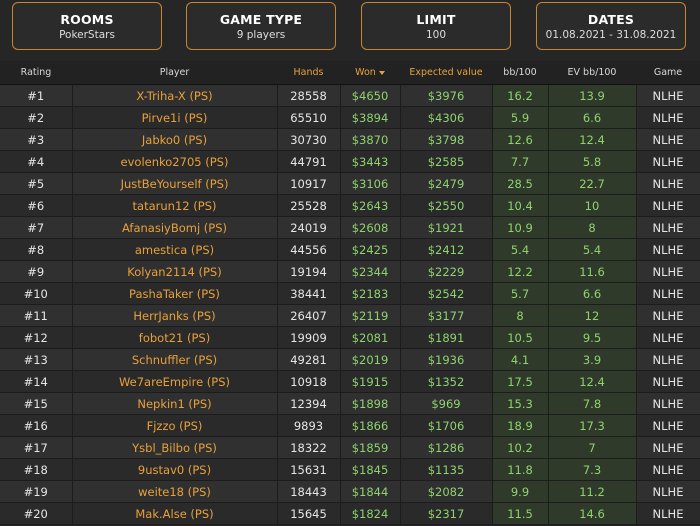 The width and height of the screenshot is (700, 526). I want to click on player-link: Pirve1i (PS), so click(175, 117).